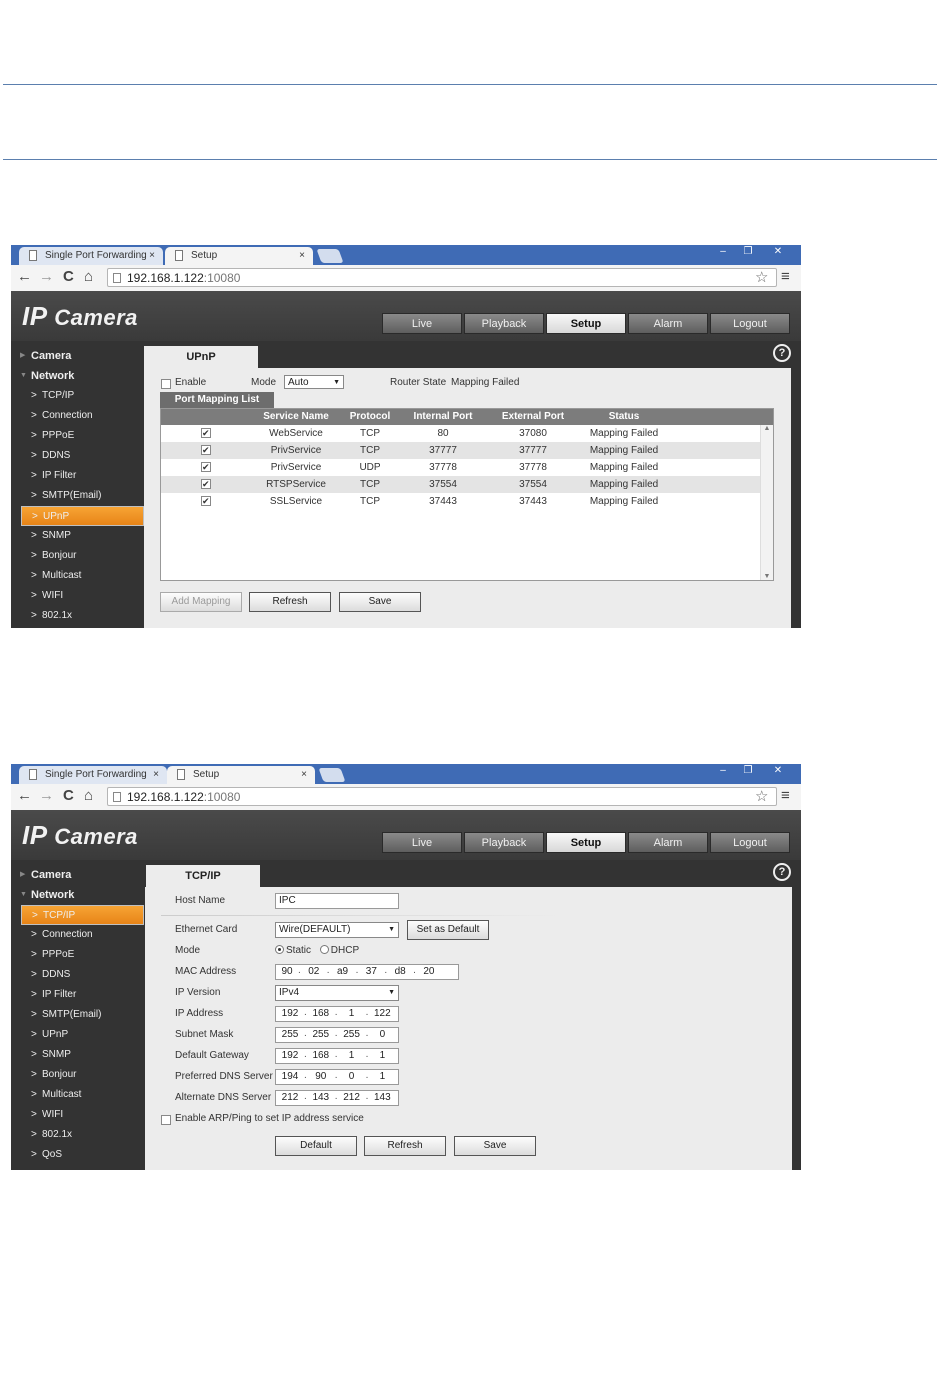 This screenshot has width=950, height=1399. What do you see at coordinates (77, 496) in the screenshot?
I see `sidebar-item-smtp: > SMTP(Email)` at bounding box center [77, 496].